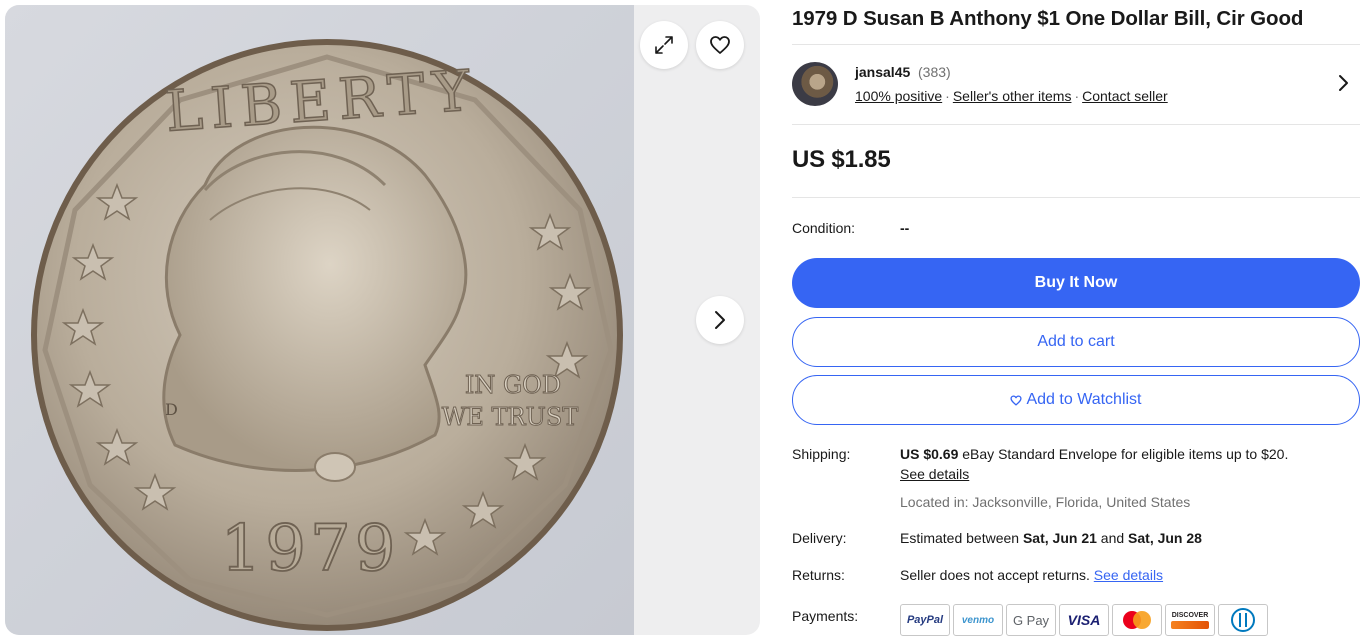  What do you see at coordinates (310, 549) in the screenshot?
I see `coin-year: 1979` at bounding box center [310, 549].